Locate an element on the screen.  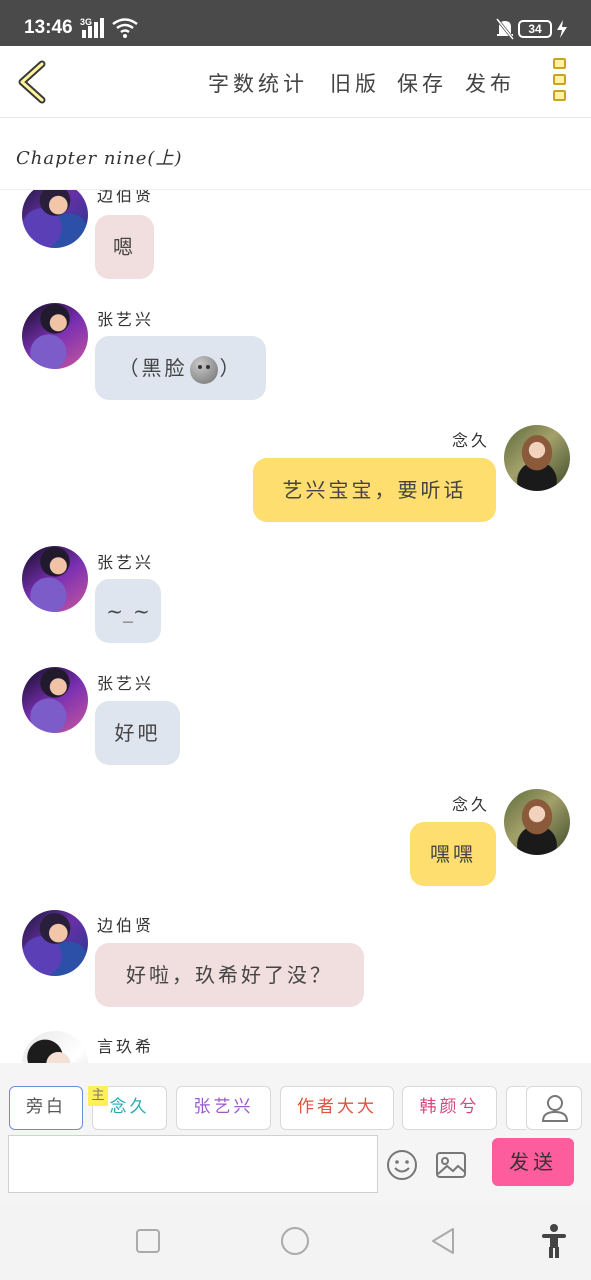
role-tab-more is located at coordinates (516, 1108).